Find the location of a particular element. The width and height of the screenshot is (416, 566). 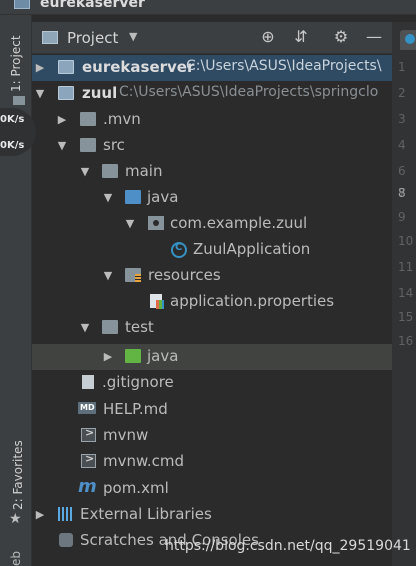

tree-item-resources: ▼ resources is located at coordinates (212, 276).